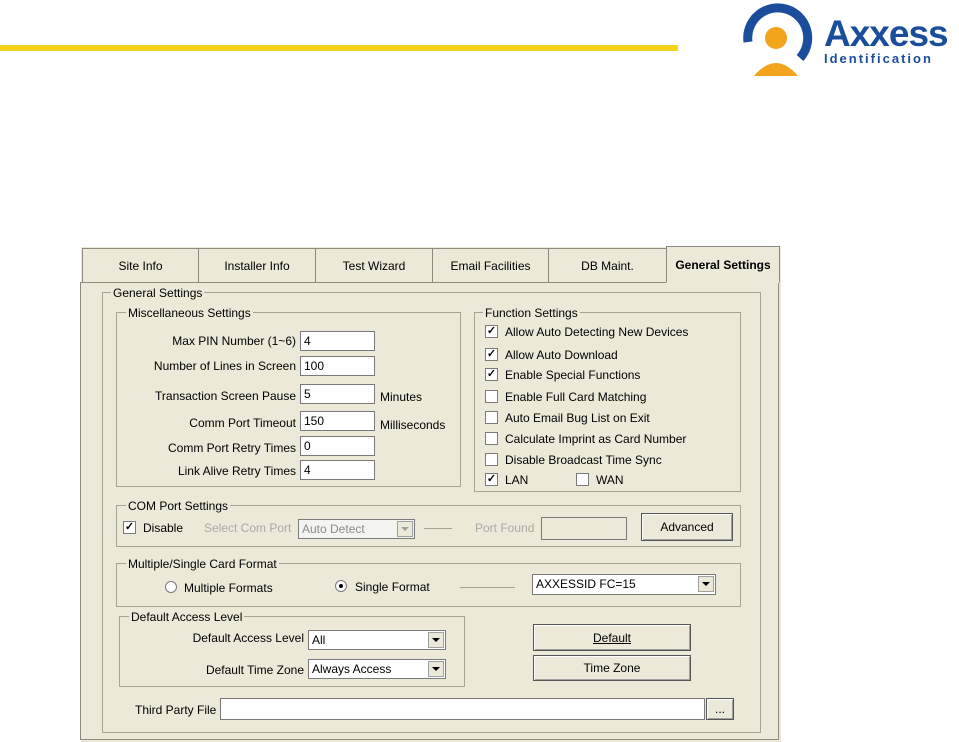 Image resolution: width=959 pixels, height=742 pixels. Describe the element at coordinates (687, 527) in the screenshot. I see `advanced-button: Advanced` at that location.